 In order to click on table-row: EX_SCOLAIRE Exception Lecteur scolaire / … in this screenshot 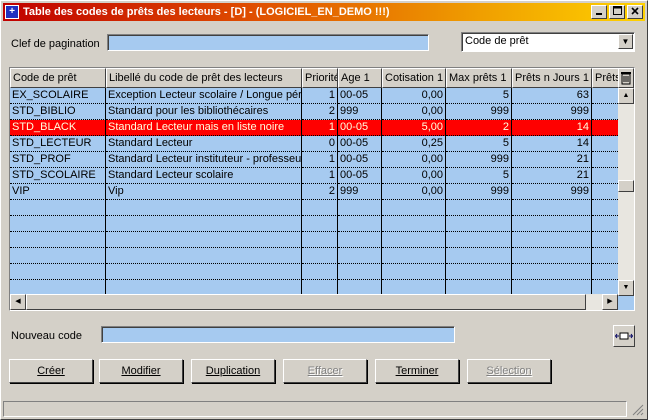, I will do `click(317, 96)`.